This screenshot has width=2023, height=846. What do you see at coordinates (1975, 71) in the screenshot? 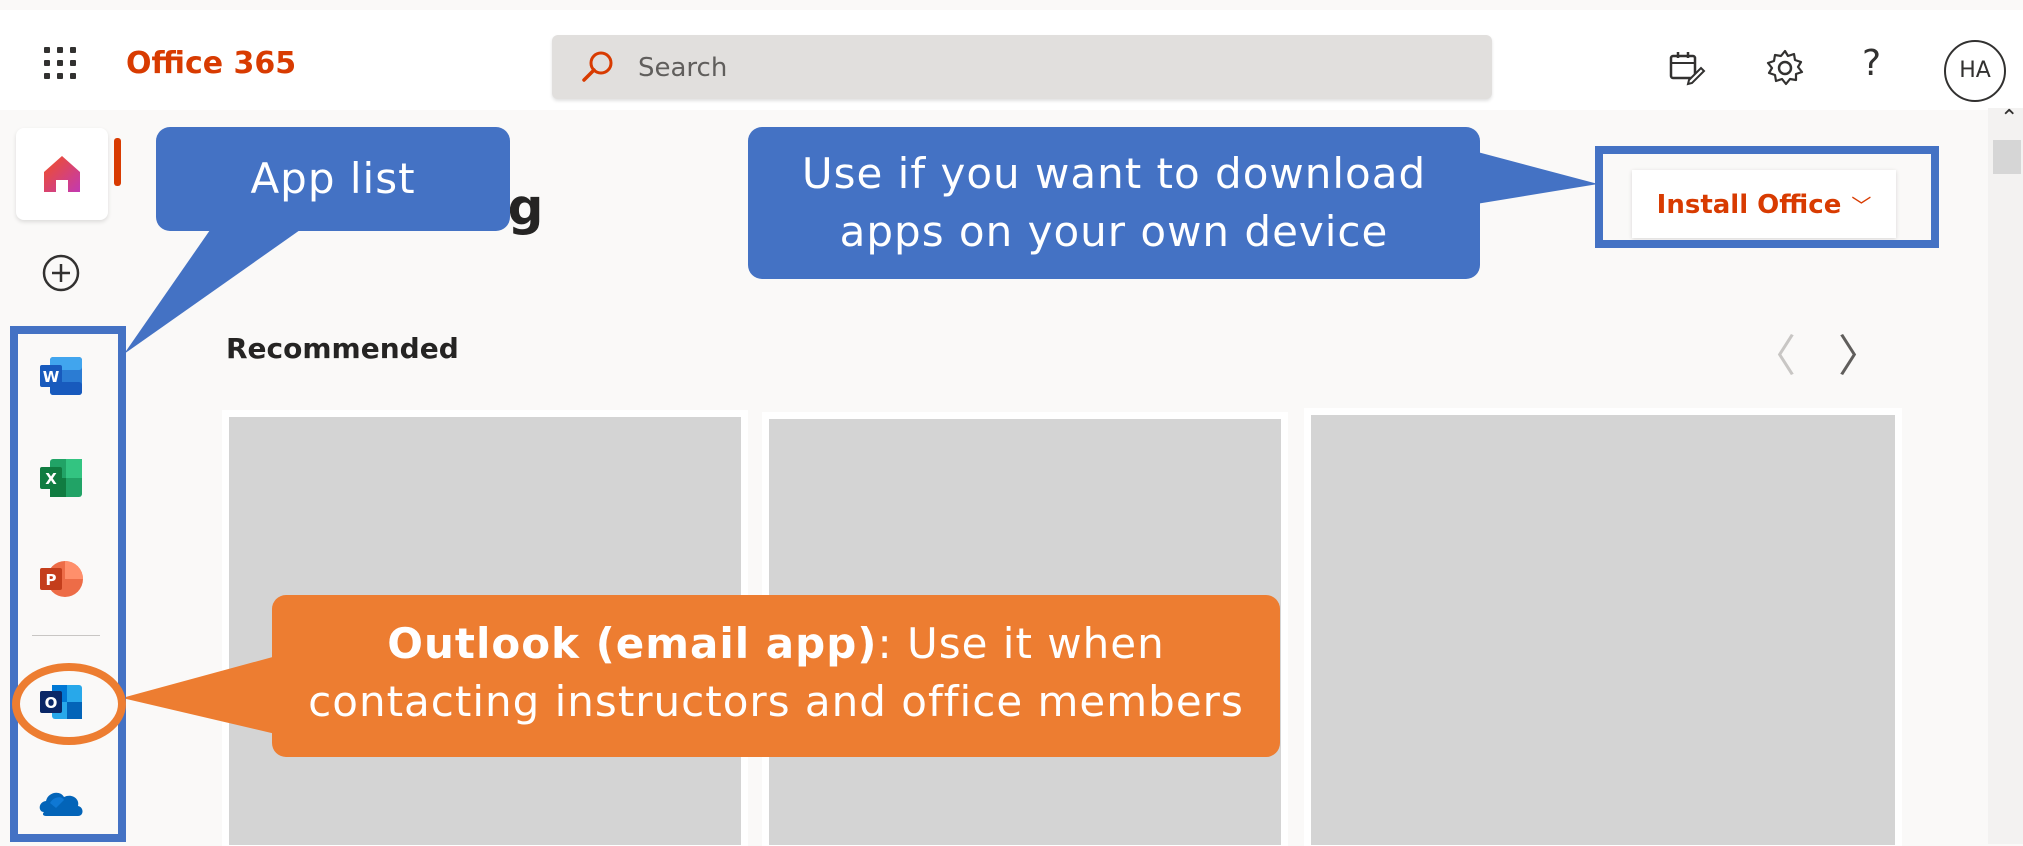
I see `avatar: HA` at bounding box center [1975, 71].